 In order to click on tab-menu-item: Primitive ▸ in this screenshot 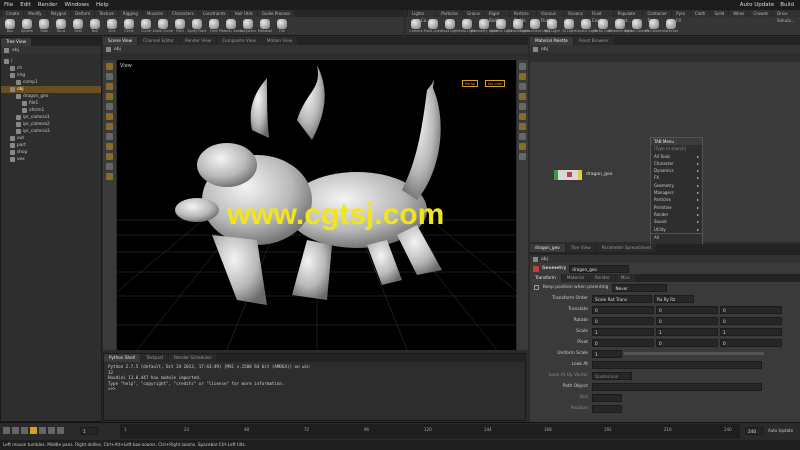, I will do `click(676, 207)`.